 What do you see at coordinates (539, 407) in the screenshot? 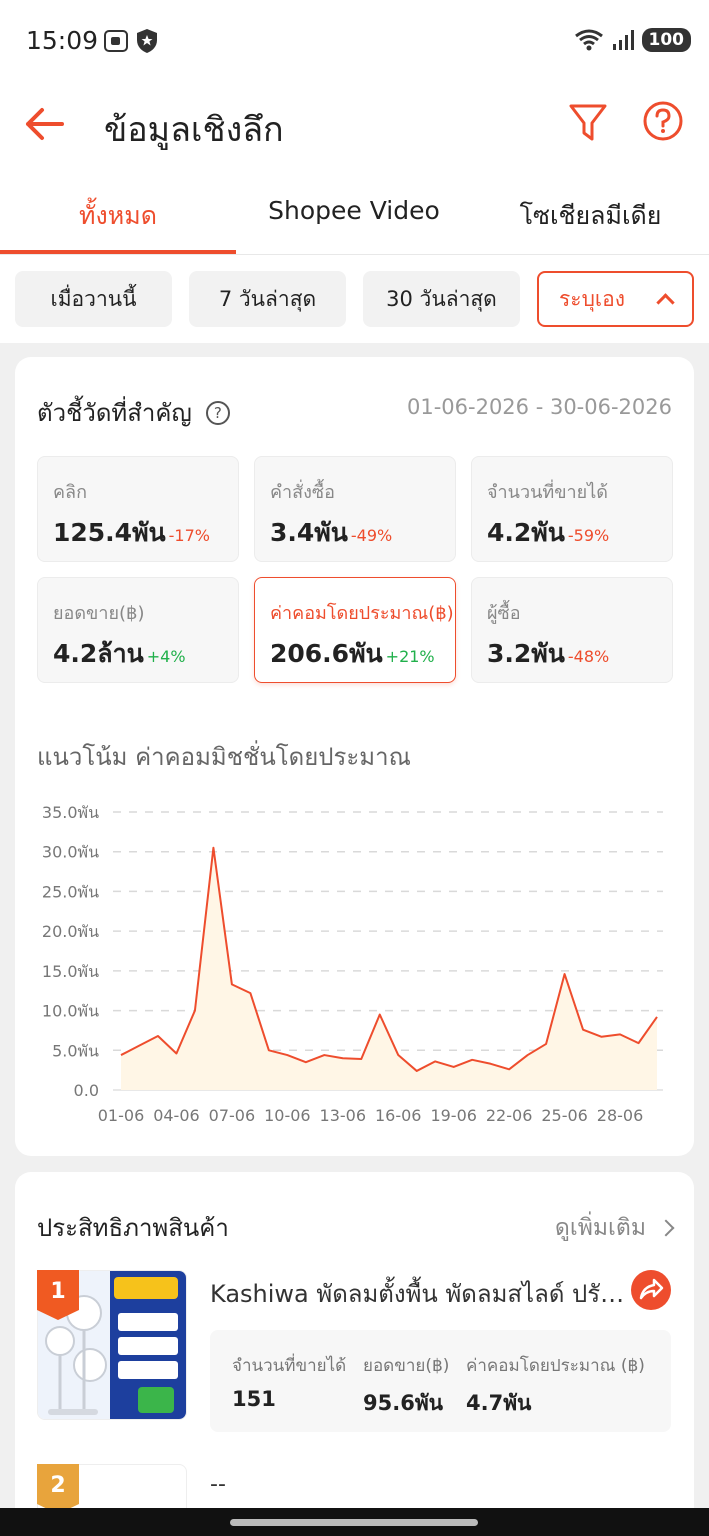
I see `metrics-date-range: 01-06-2026 - 30-06-2026` at bounding box center [539, 407].